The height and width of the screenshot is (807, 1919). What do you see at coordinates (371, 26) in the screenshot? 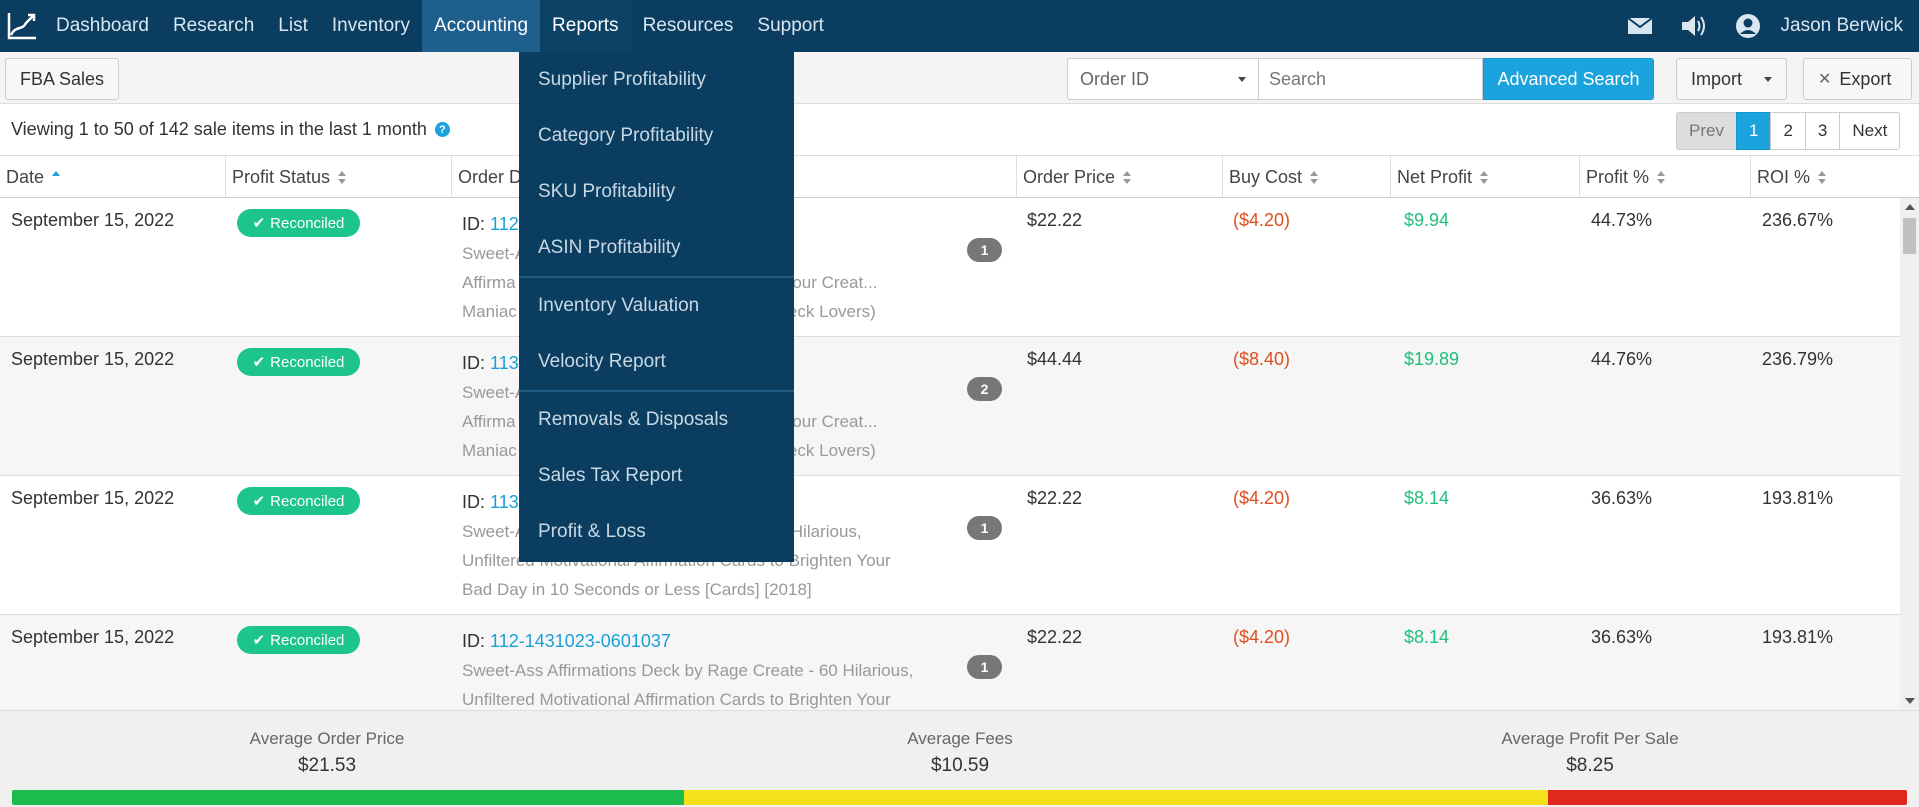
I see `nav-inventory: Inventory` at bounding box center [371, 26].